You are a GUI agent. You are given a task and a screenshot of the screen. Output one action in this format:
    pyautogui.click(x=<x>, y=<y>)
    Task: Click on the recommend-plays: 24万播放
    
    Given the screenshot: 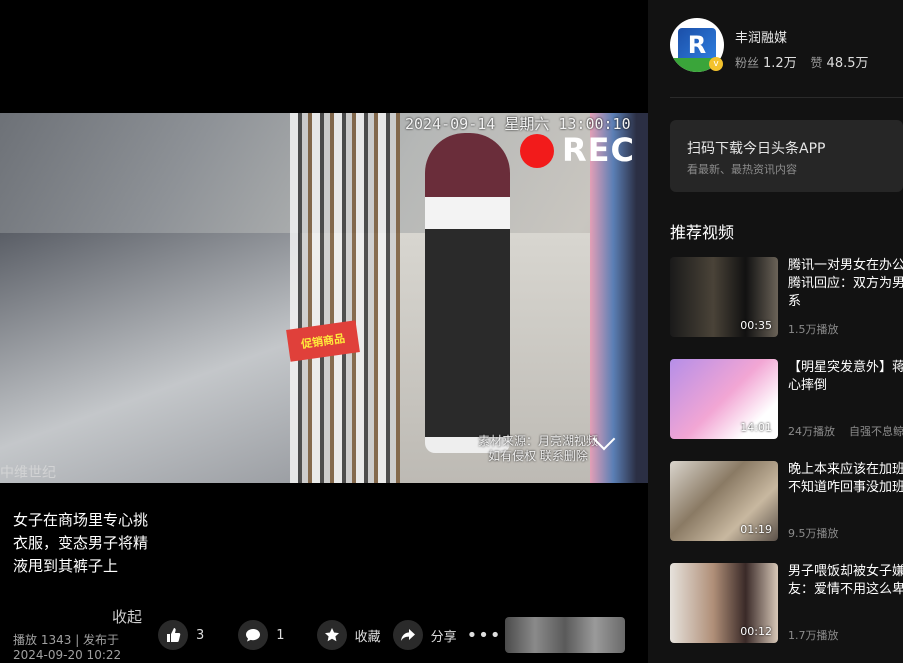 What is the action you would take?
    pyautogui.click(x=811, y=431)
    